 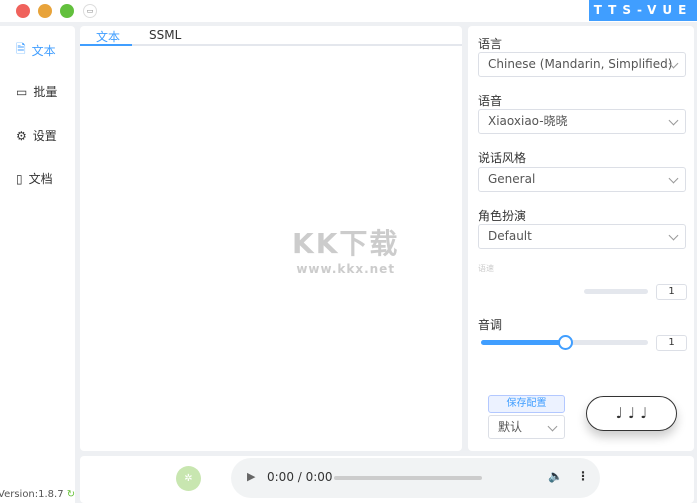 I want to click on pitch-slider, so click(x=564, y=342).